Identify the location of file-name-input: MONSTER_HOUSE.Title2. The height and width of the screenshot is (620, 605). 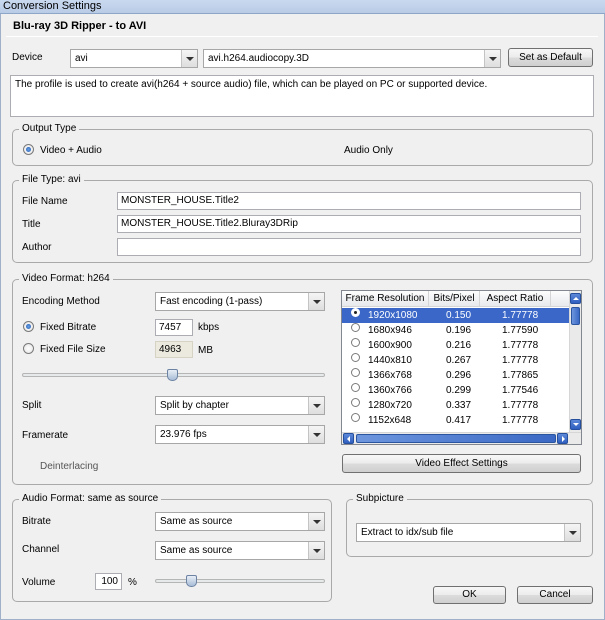
(349, 201).